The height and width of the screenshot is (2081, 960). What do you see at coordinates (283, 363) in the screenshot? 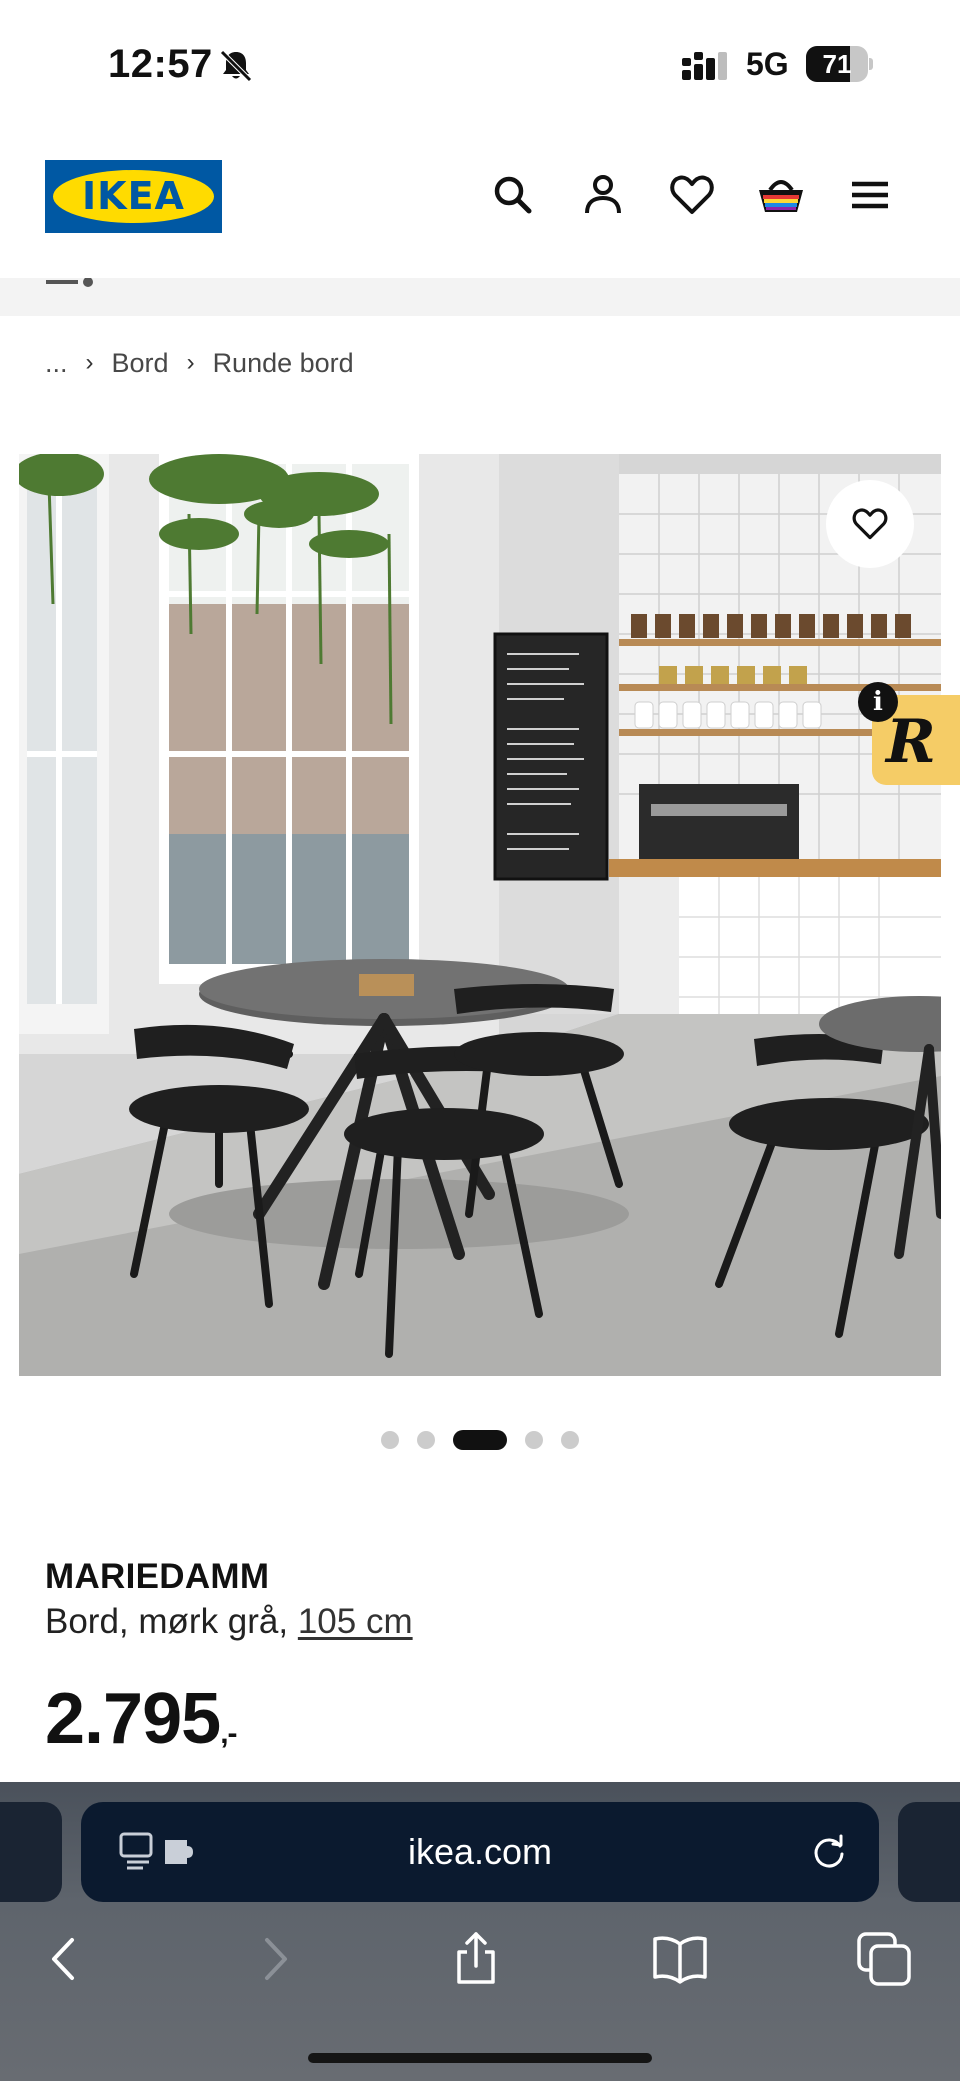
I see `breadcrumb-item-runde-bord: Runde bord` at bounding box center [283, 363].